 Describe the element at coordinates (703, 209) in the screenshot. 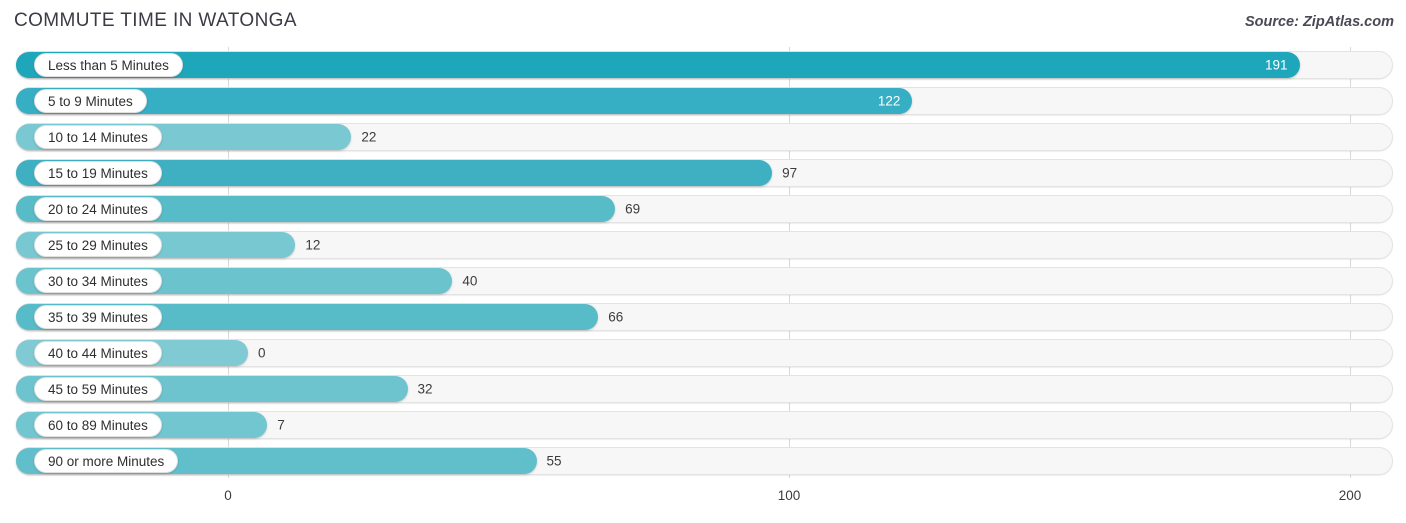

I see `bar-row: 69 20 to 24 Minutes` at that location.